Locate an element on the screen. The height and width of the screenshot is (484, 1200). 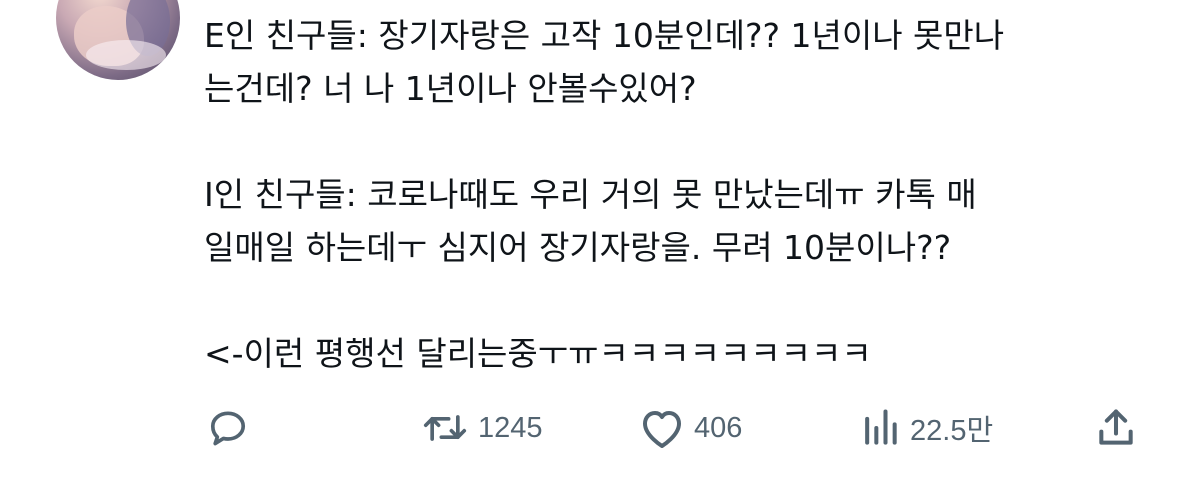
tweet-actions-bar: 1245 406 22.5만 is located at coordinates (600, 428).